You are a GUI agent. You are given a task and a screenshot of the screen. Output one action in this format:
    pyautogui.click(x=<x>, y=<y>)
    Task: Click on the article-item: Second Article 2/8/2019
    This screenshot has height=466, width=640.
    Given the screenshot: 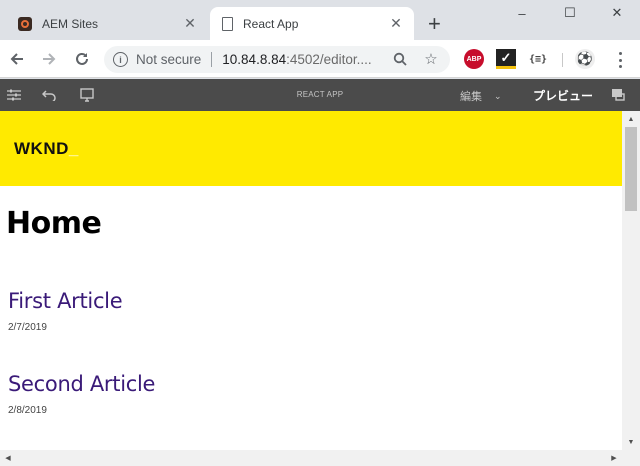 What is the action you would take?
    pyautogui.click(x=315, y=394)
    